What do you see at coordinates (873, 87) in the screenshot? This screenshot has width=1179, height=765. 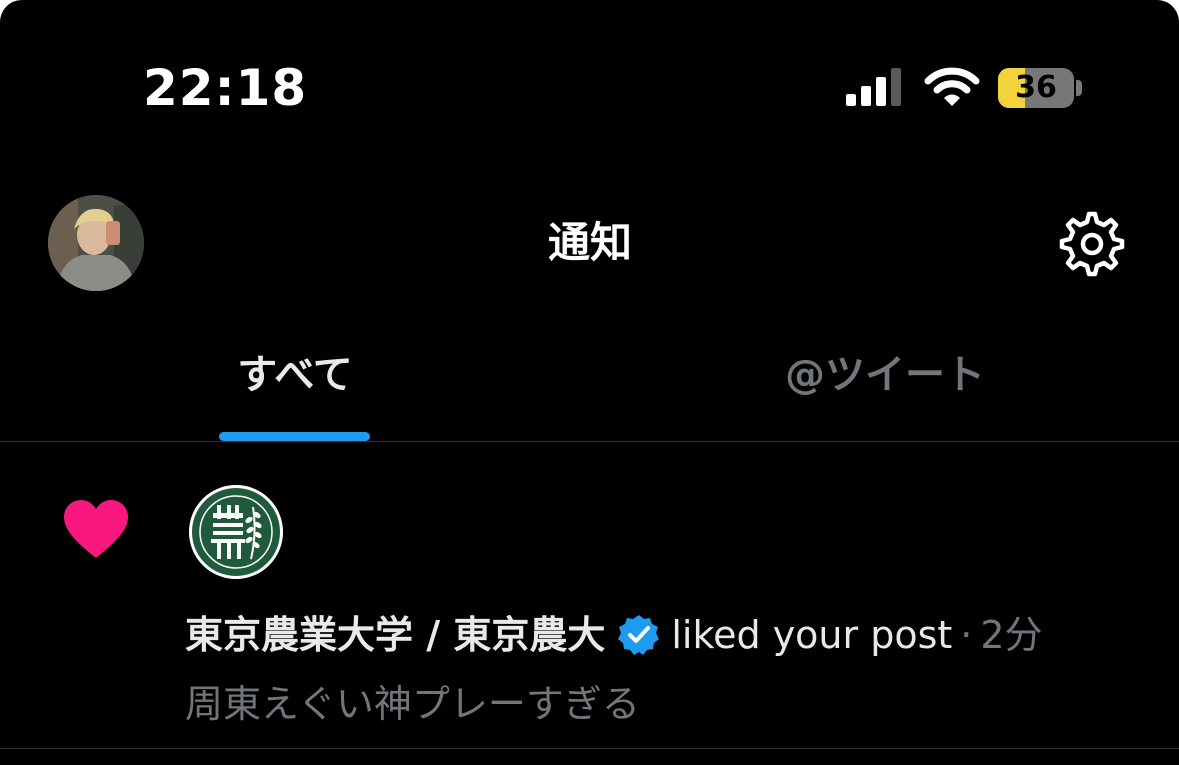 I see `signal-bars-icon` at bounding box center [873, 87].